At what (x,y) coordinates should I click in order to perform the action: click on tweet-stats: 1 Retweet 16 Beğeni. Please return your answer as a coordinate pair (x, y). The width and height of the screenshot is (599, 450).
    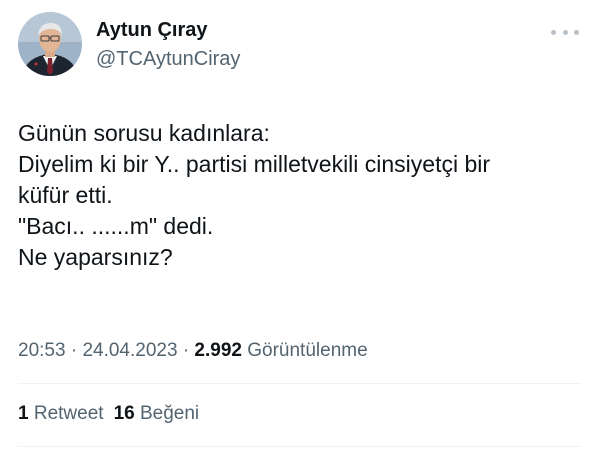
    Looking at the image, I should click on (108, 414).